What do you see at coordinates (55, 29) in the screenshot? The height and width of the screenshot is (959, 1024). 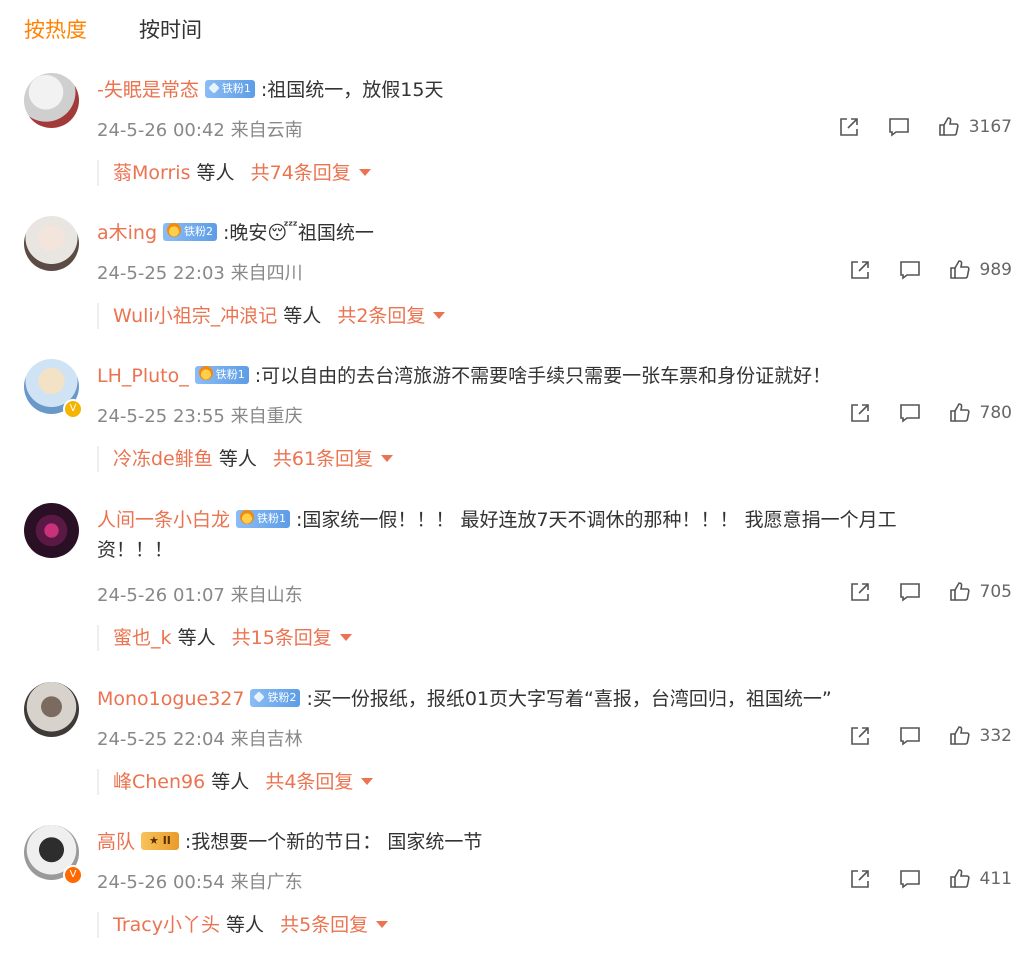 I see `tab-hot: 按热度` at bounding box center [55, 29].